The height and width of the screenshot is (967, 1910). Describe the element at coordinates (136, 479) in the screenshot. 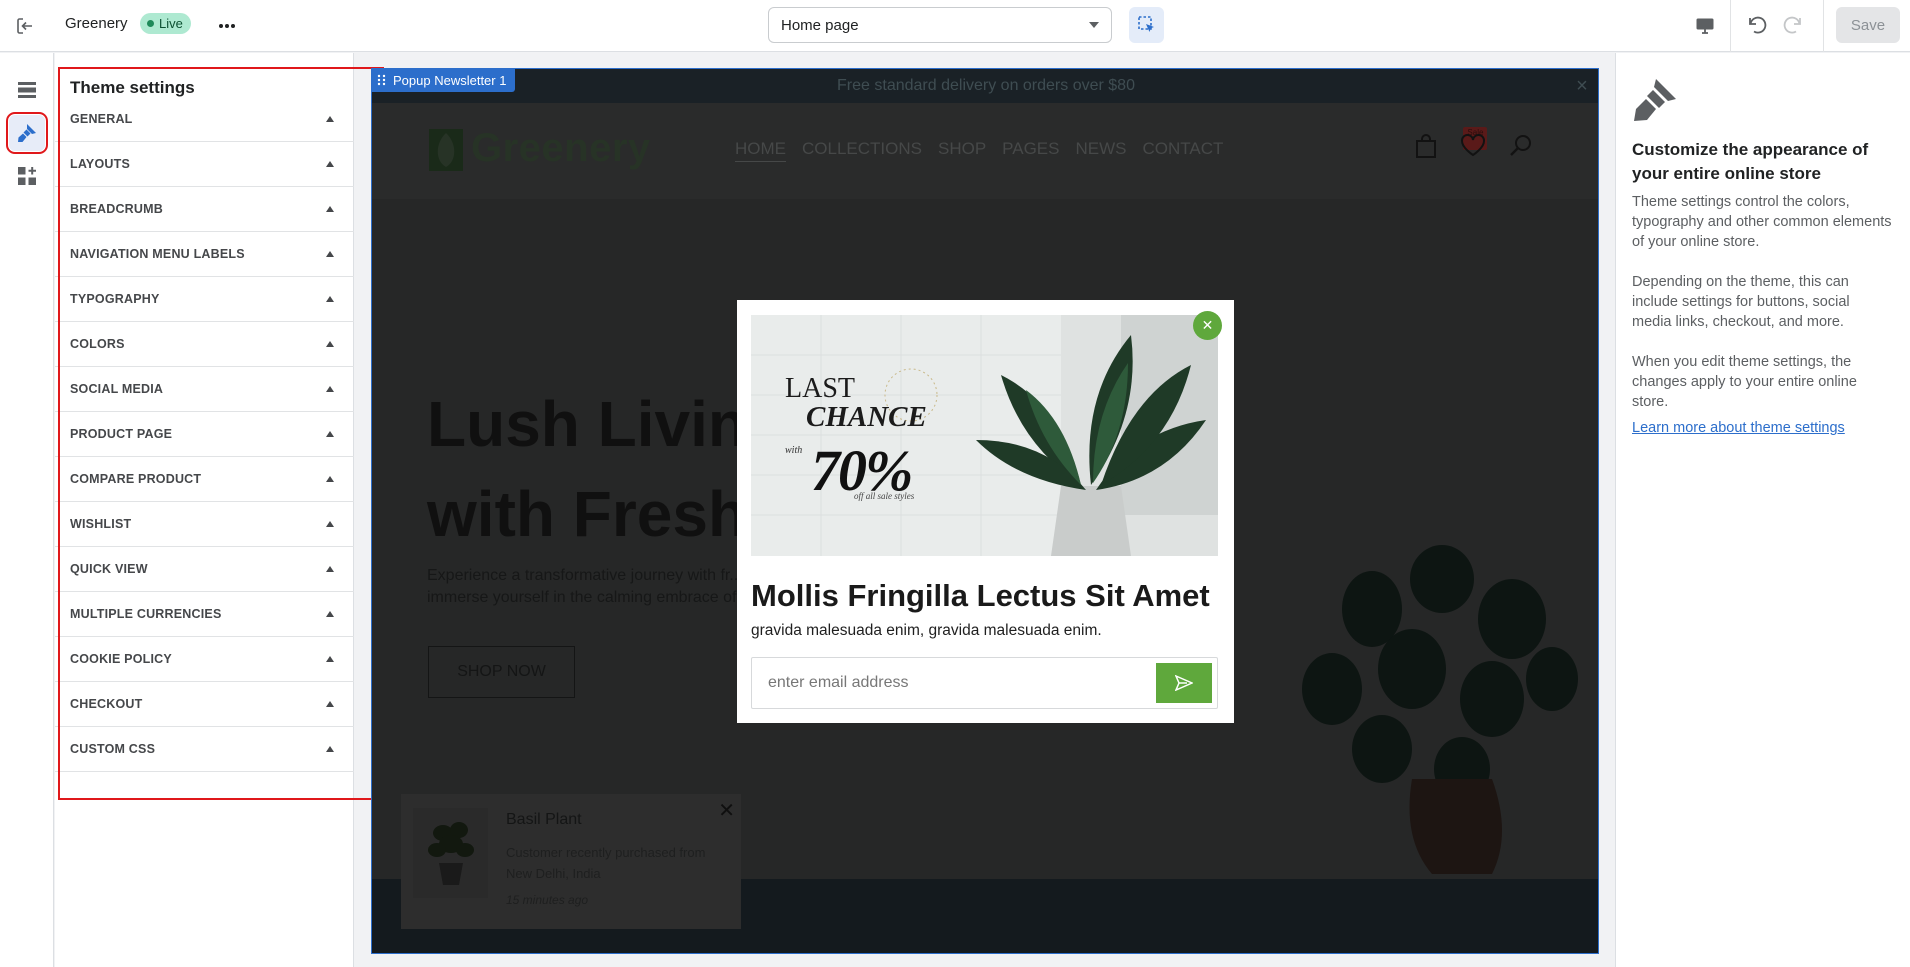

I see `settings-item-label: COMPARE PRODUCT` at that location.